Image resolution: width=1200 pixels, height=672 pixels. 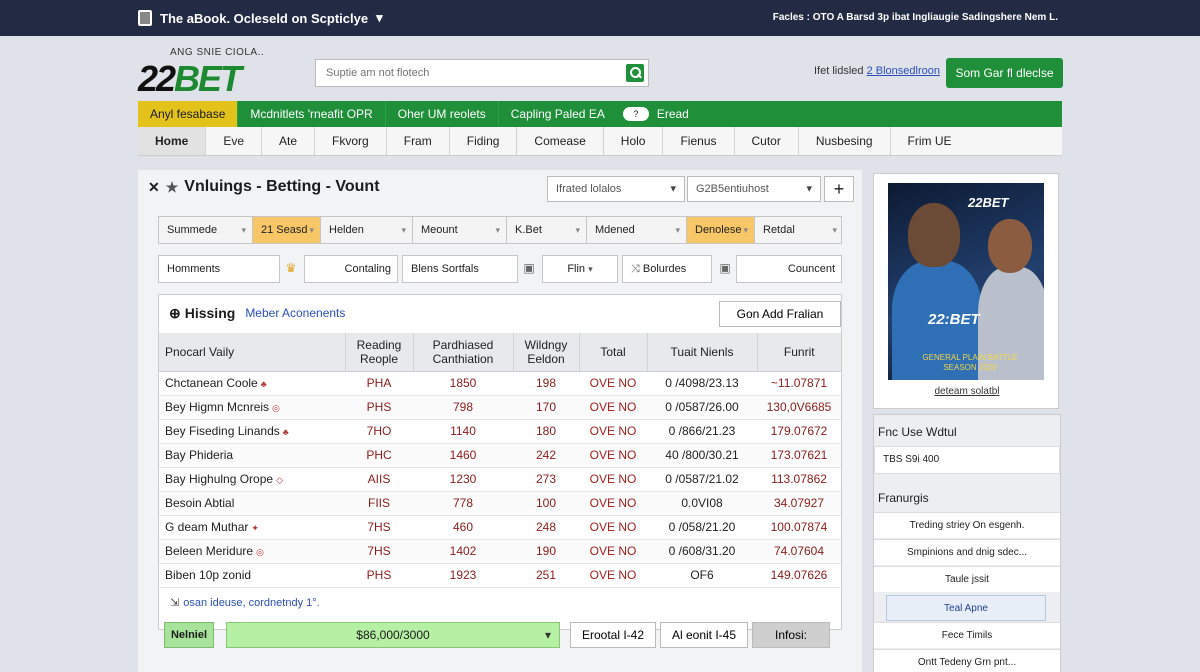 I want to click on cta-button: Som Gar fl dleclse, so click(x=1004, y=73).